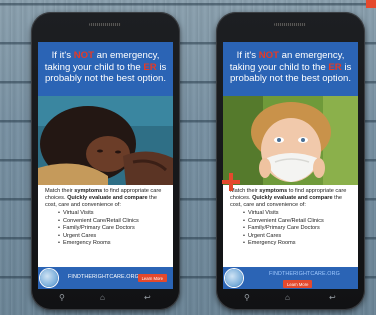 The width and height of the screenshot is (376, 315). I want to click on plus-icon, so click(231, 182).